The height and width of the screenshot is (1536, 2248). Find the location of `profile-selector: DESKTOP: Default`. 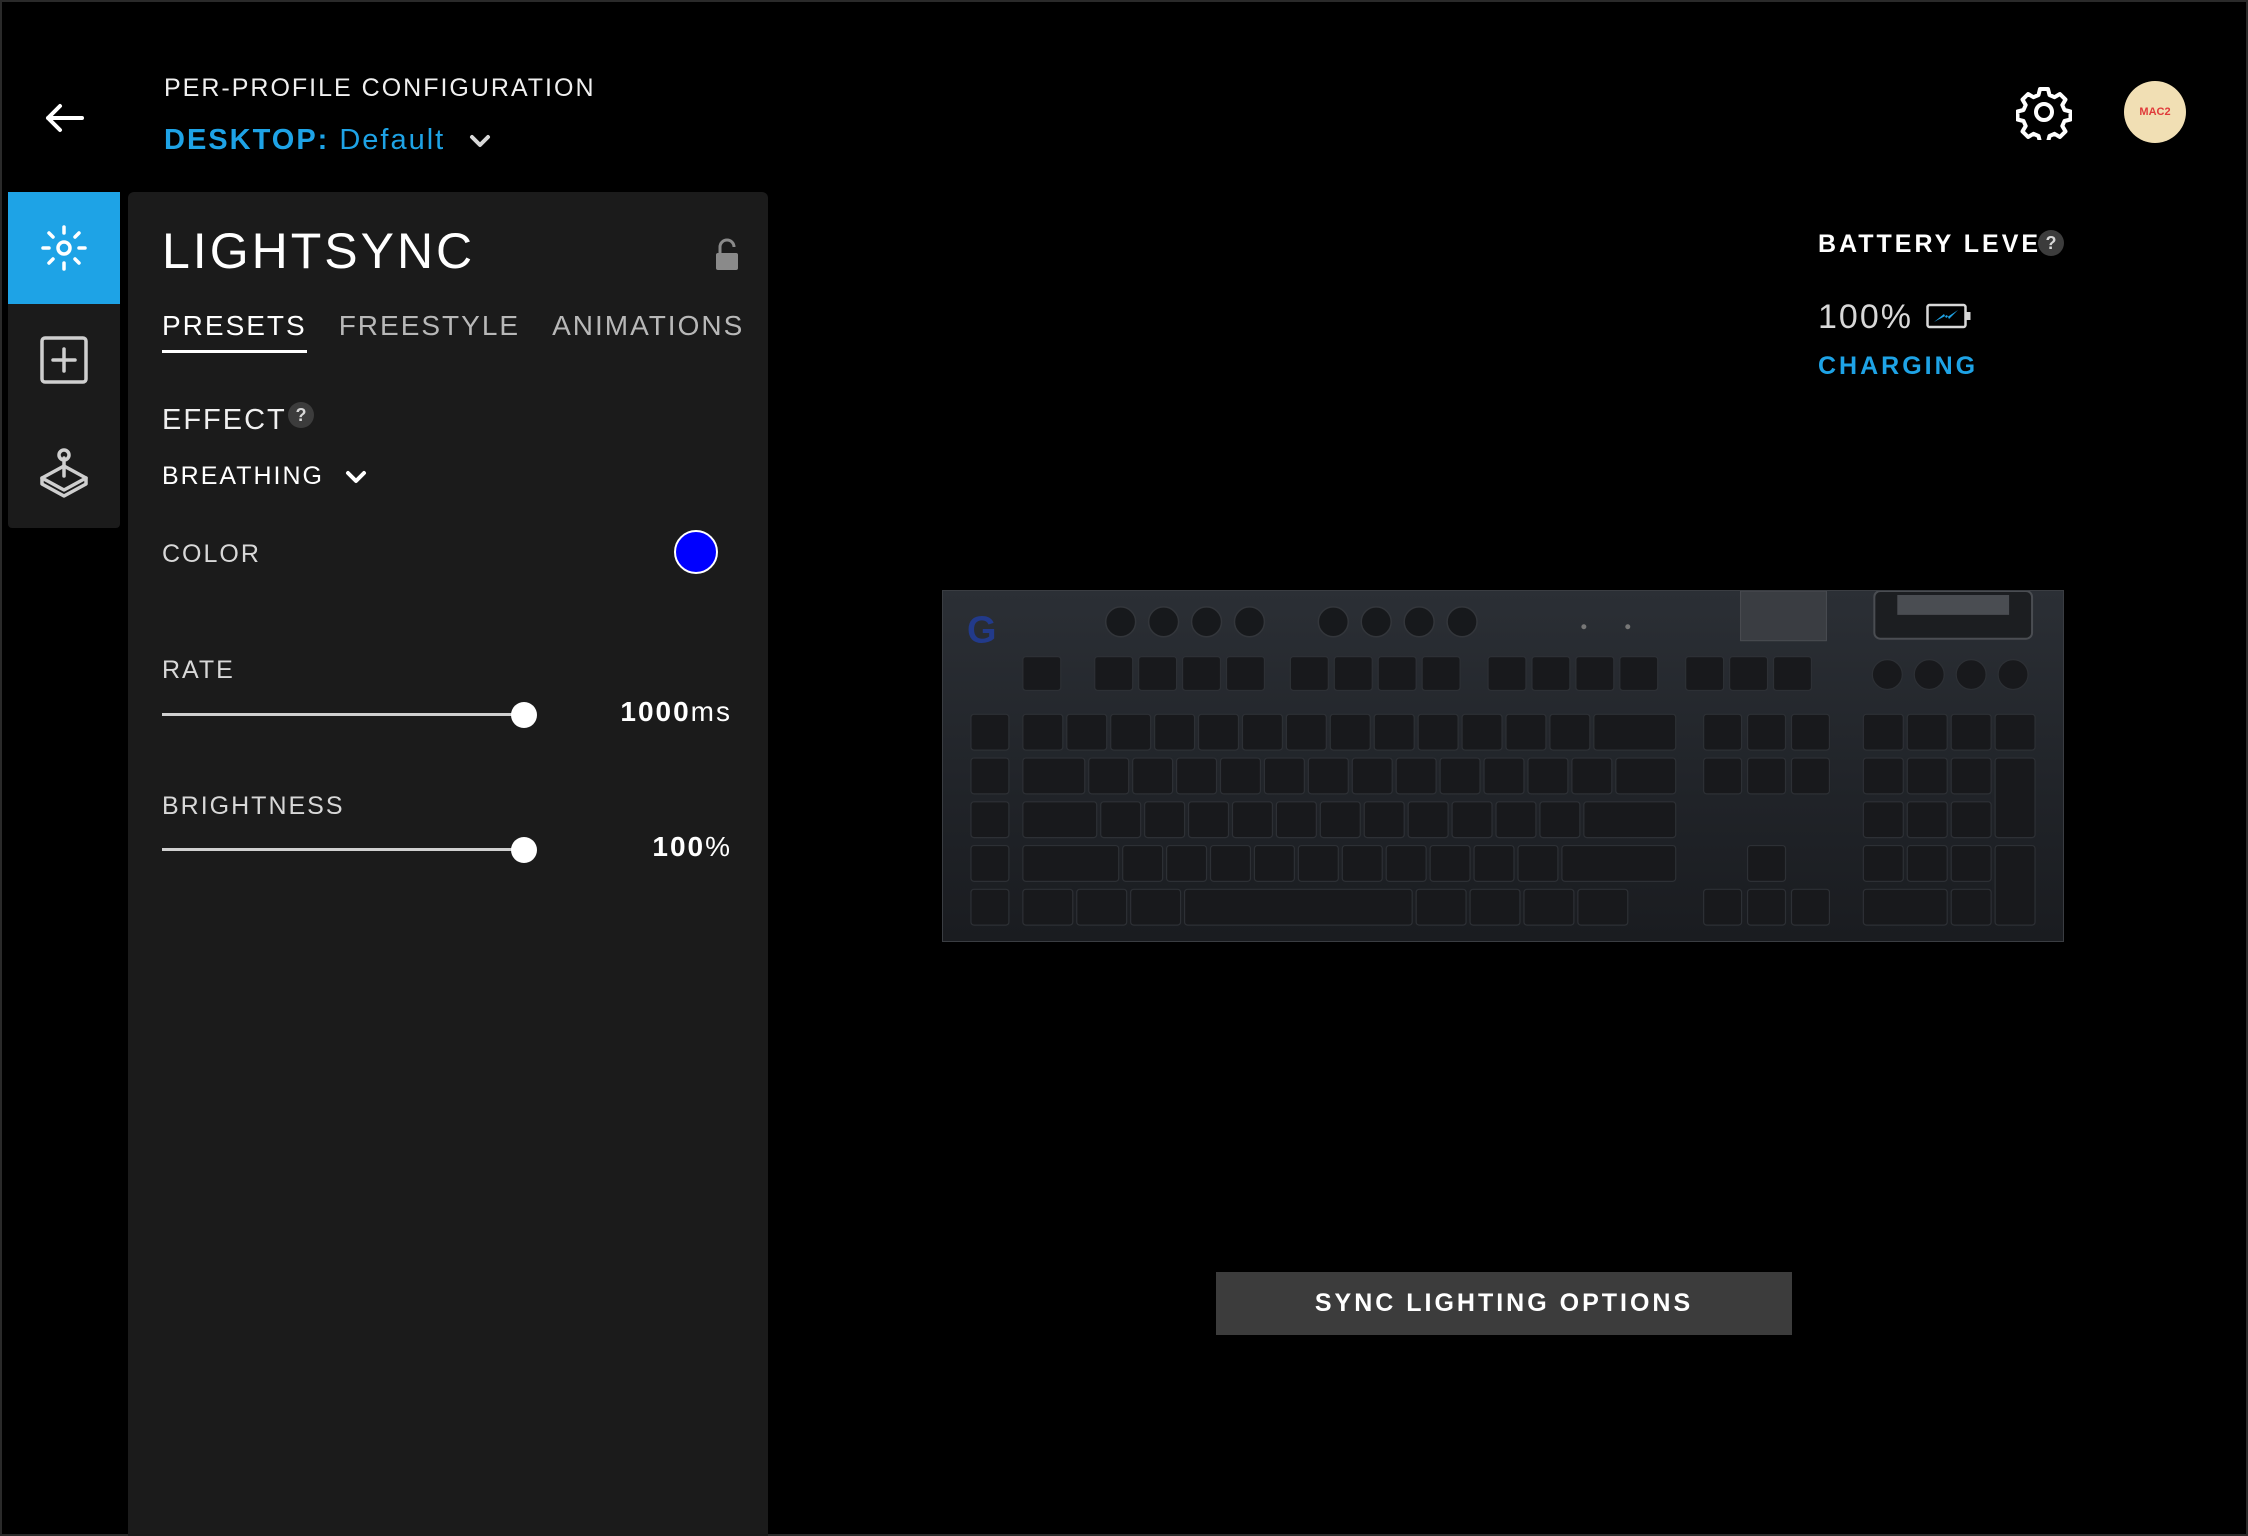

profile-selector: DESKTOP: Default is located at coordinates (328, 140).